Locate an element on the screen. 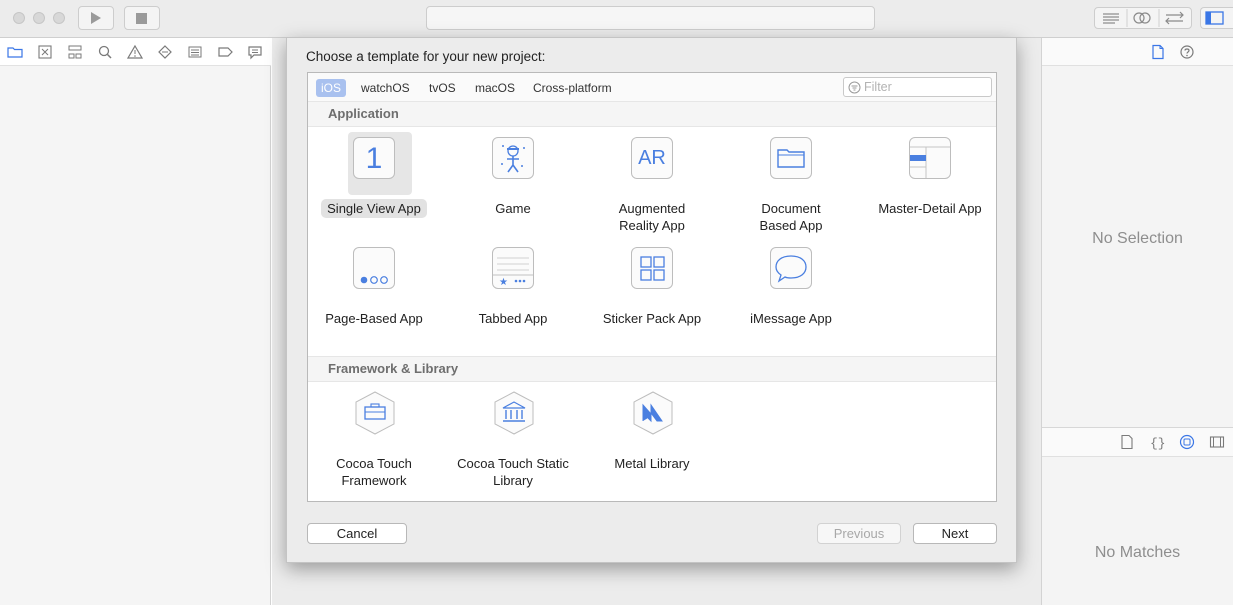 The width and height of the screenshot is (1233, 605). template-label: Master-Detail App is located at coordinates (930, 208).